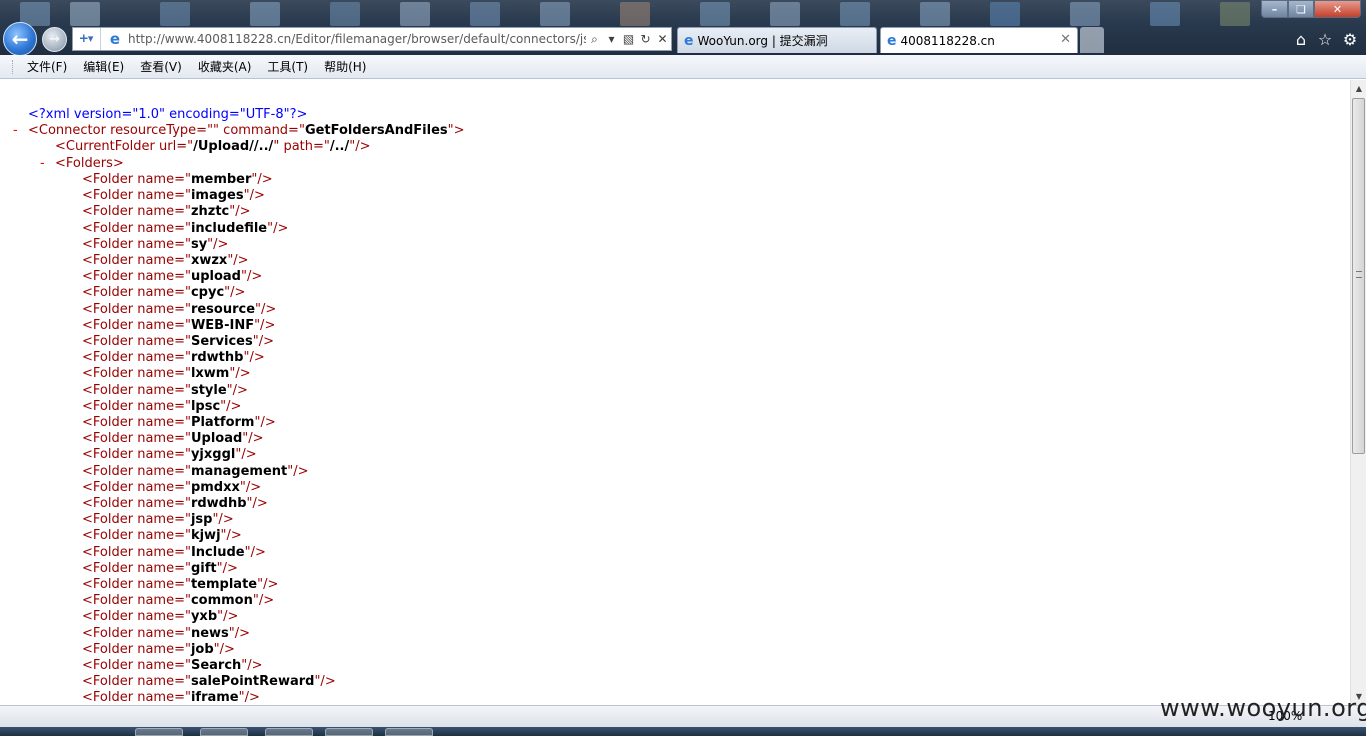 This screenshot has height=736, width=1366. Describe the element at coordinates (172, 665) in the screenshot. I see `folder-element: <Folder name="Search"/>` at that location.